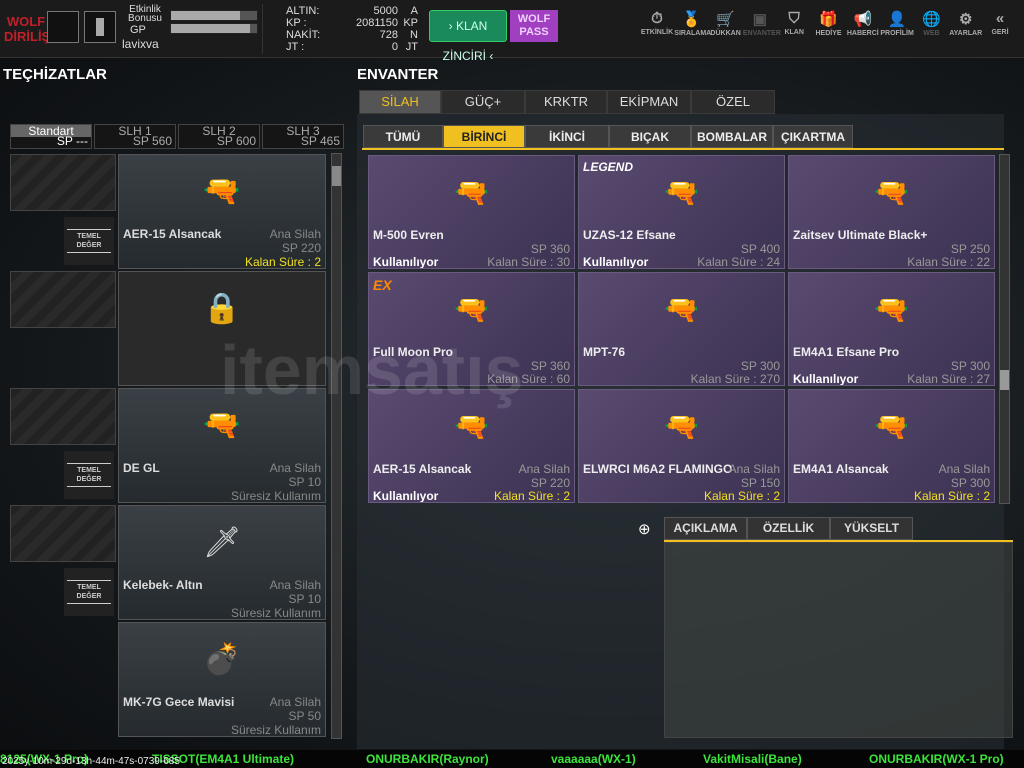 The image size is (1024, 768). I want to click on loadout-tab: SLH 1 SP 560, so click(135, 136).